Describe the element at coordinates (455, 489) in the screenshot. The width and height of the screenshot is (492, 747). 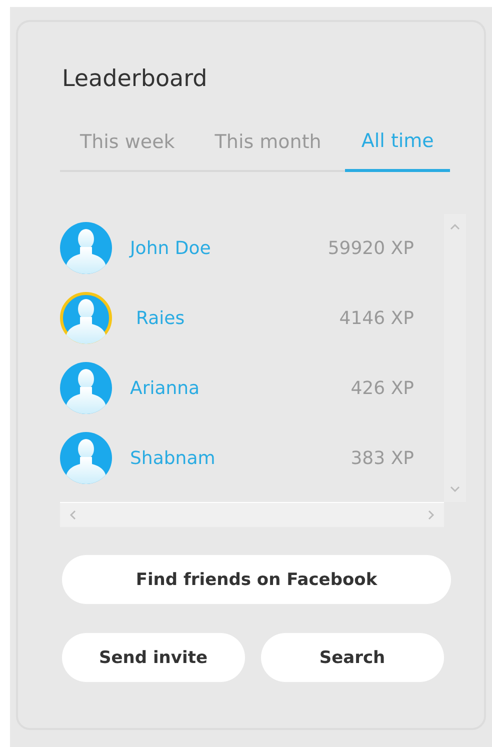
I see `scroll-down-icon` at that location.